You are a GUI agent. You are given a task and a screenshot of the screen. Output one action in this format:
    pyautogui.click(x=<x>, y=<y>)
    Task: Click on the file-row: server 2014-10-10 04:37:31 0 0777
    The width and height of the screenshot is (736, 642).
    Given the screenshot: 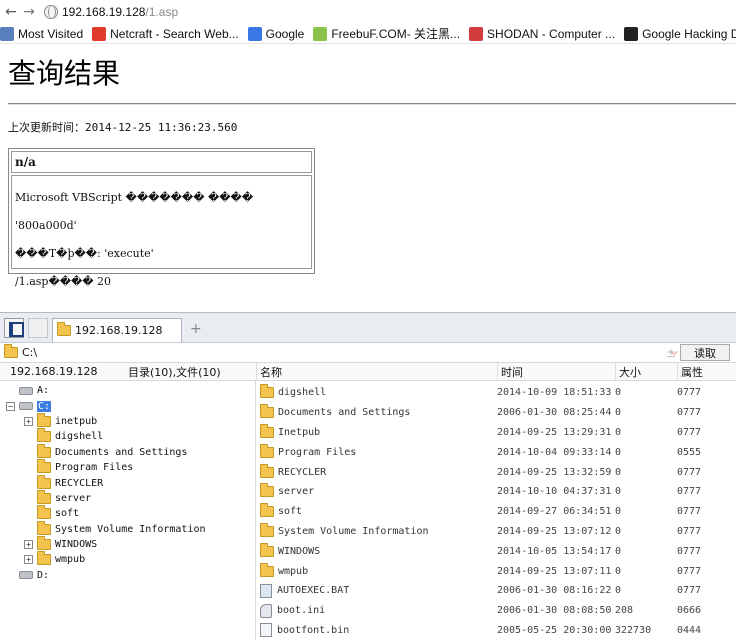 What is the action you would take?
    pyautogui.click(x=496, y=492)
    